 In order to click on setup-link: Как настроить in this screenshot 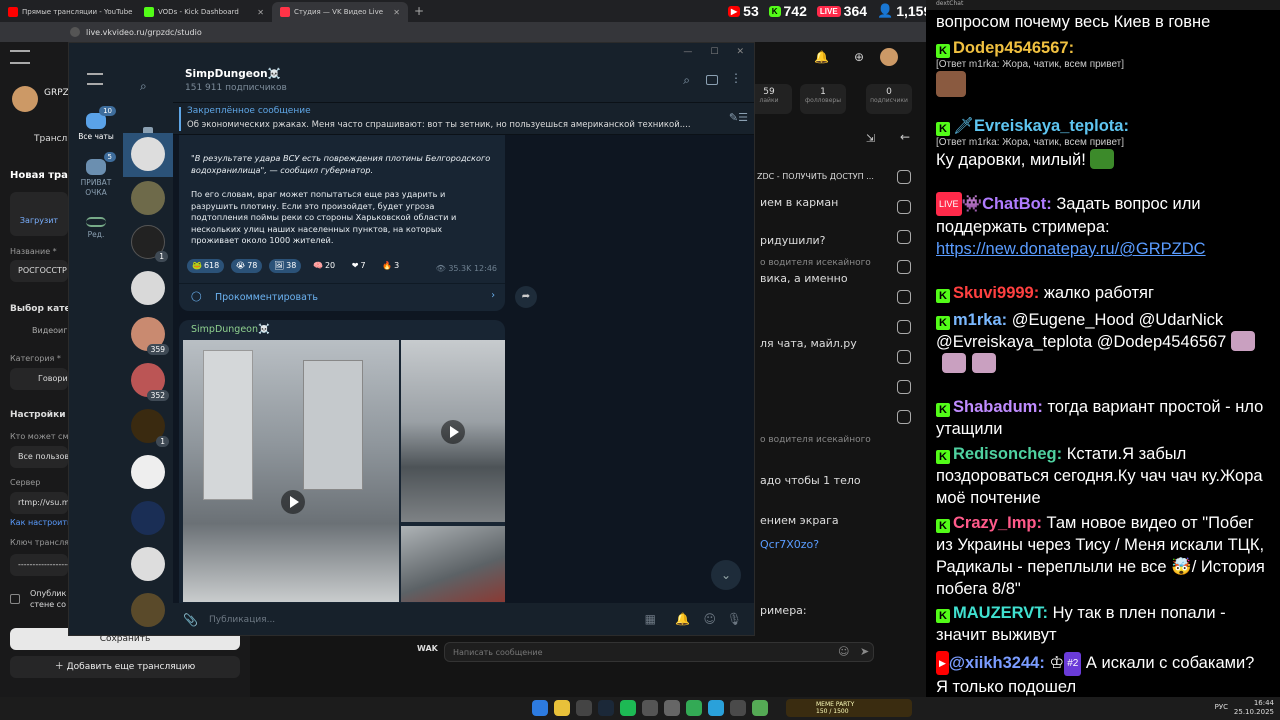, I will do `click(41, 522)`.